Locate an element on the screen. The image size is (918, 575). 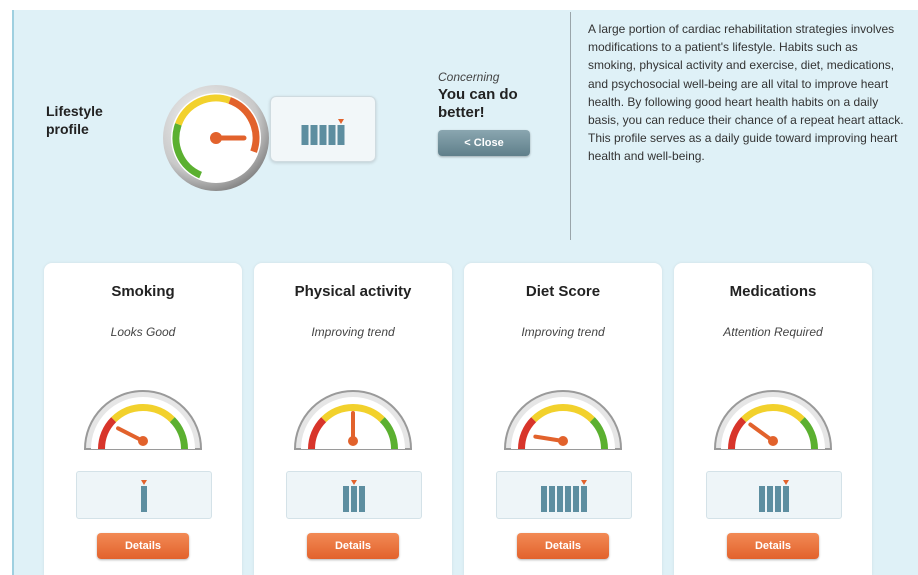
card-title: Medications is located at coordinates (773, 291).